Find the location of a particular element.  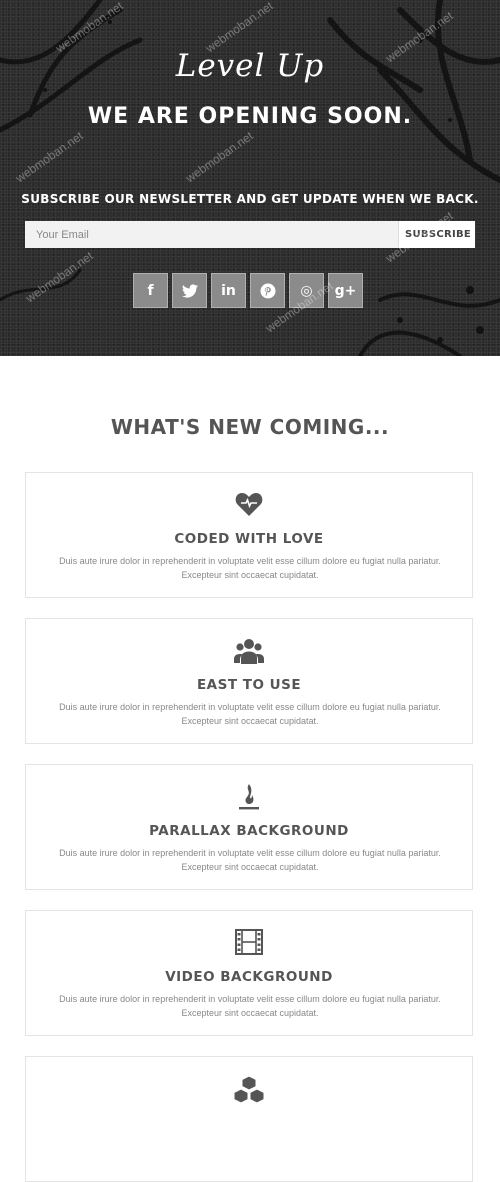

users-icon is located at coordinates (249, 651).